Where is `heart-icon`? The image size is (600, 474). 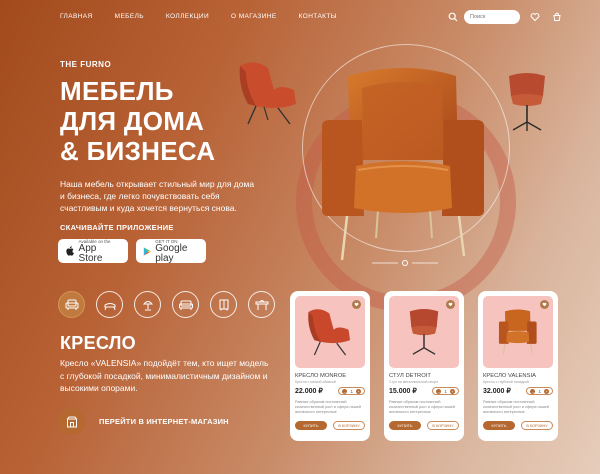 heart-icon is located at coordinates (535, 17).